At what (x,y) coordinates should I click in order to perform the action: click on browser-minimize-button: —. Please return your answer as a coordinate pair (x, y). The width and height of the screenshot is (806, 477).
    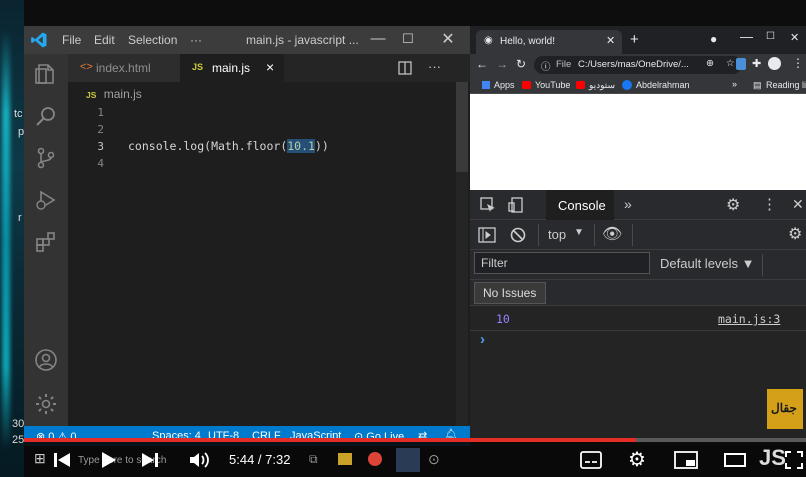
    Looking at the image, I should click on (746, 36).